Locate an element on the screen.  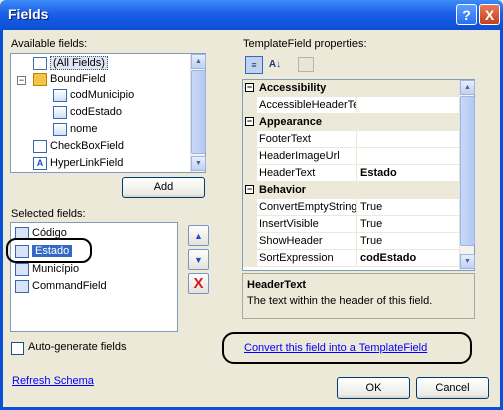
template-field-icon is located at coordinates (22, 269).